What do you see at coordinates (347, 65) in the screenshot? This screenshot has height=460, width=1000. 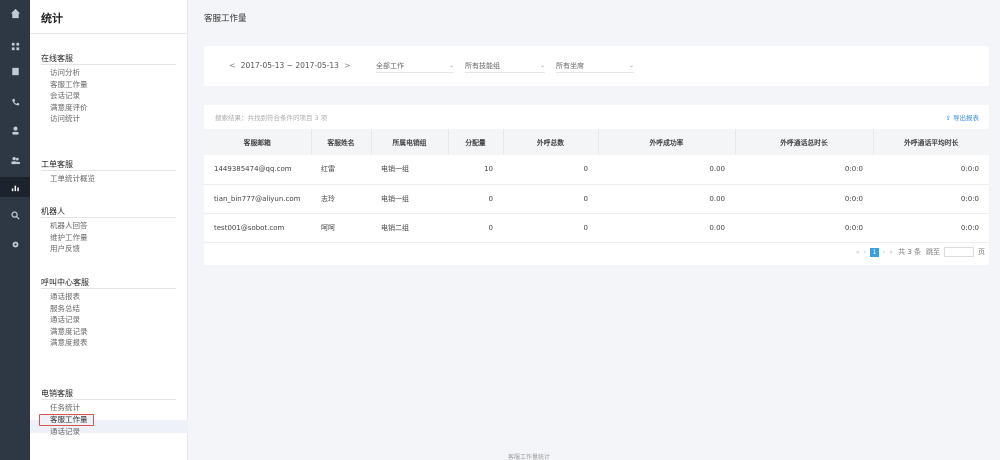 I see `next-date-button: >` at bounding box center [347, 65].